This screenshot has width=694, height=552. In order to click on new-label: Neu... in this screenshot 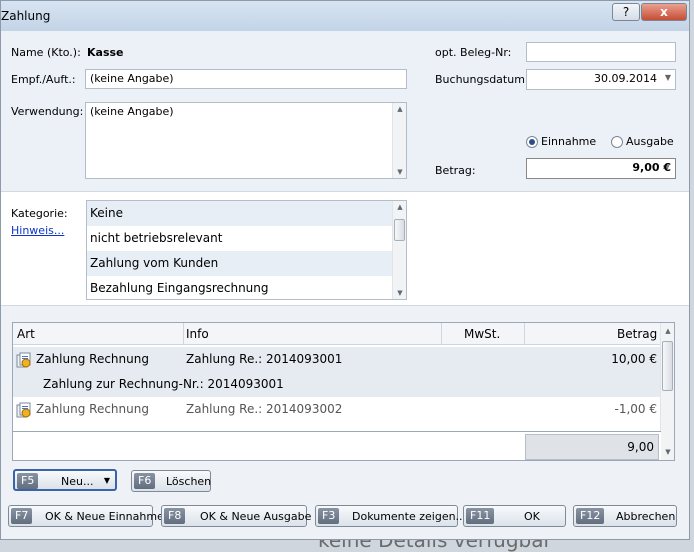, I will do `click(77, 481)`.